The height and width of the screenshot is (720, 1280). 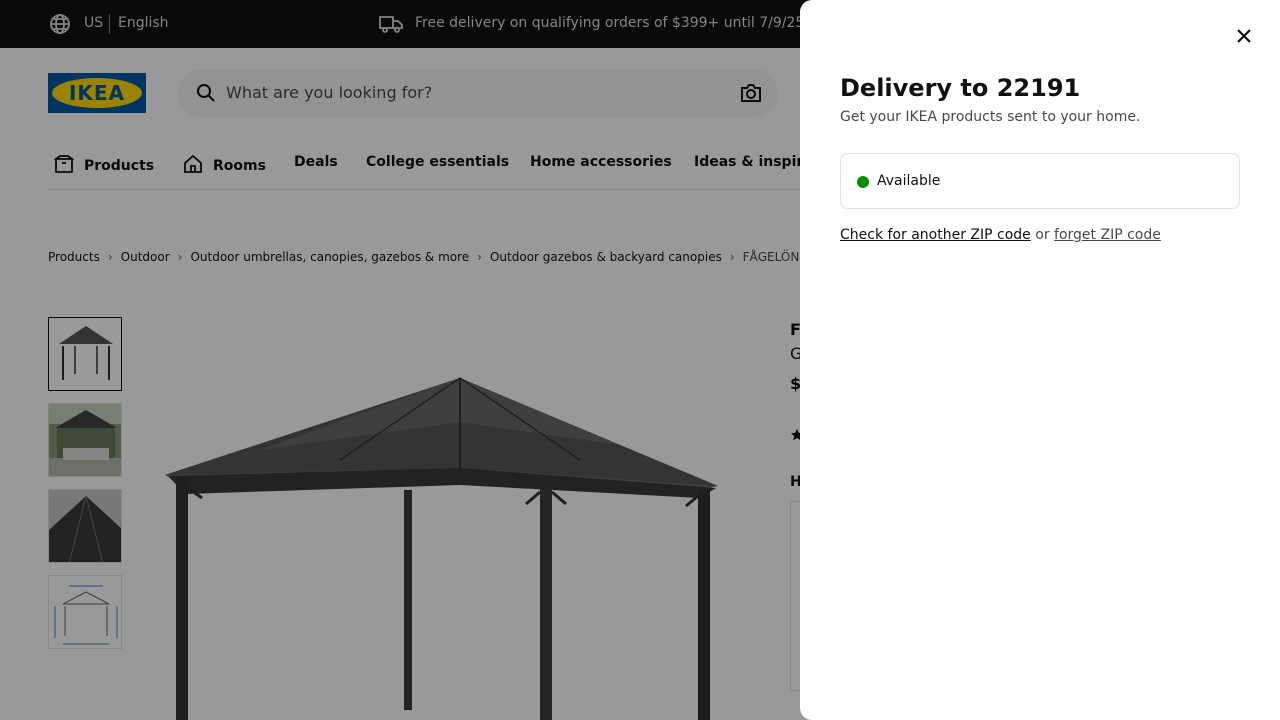 What do you see at coordinates (935, 235) in the screenshot?
I see `check-zip-link: Check for another ZIP code` at bounding box center [935, 235].